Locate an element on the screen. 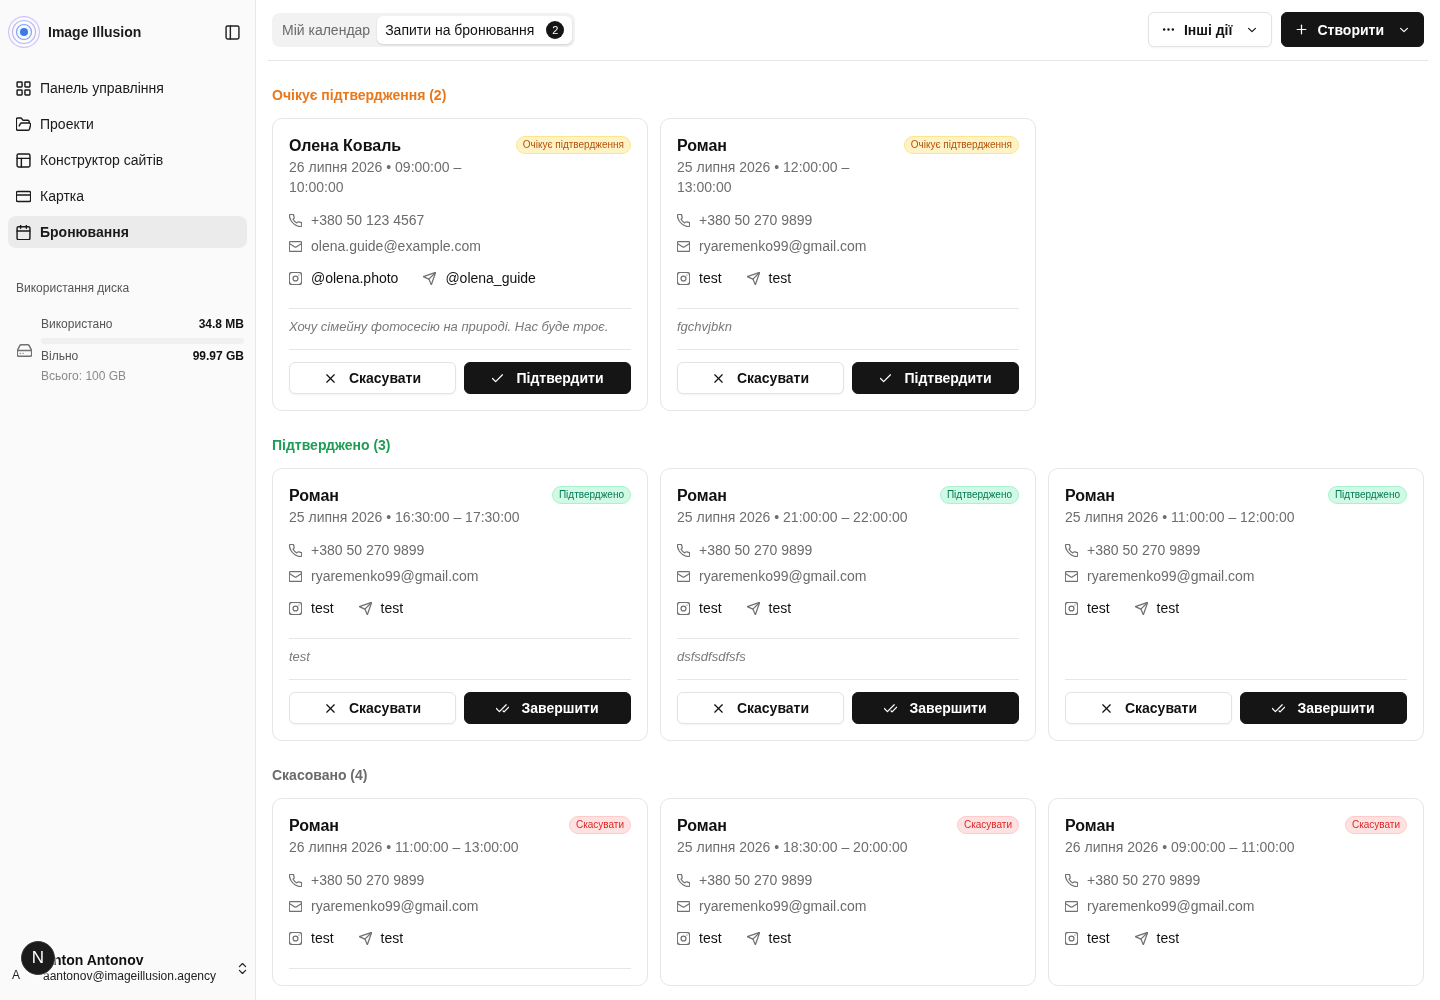 The image size is (1440, 1000). status-badge: Очікує підтвердження is located at coordinates (961, 145).